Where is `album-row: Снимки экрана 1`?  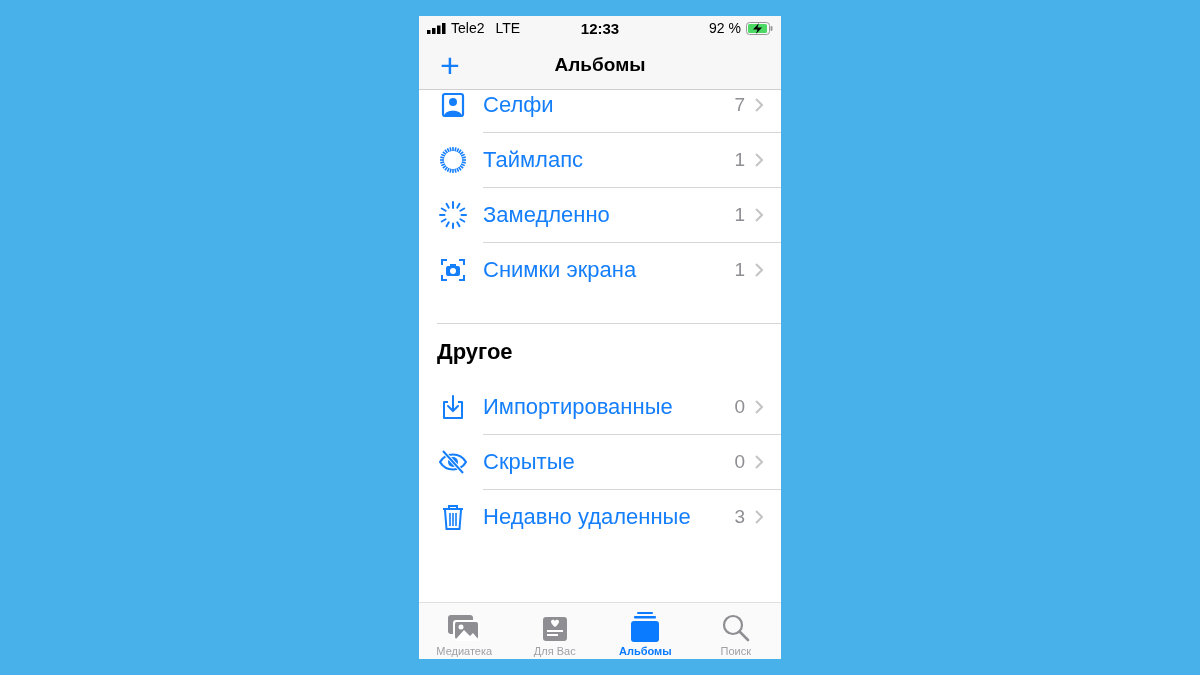 album-row: Снимки экрана 1 is located at coordinates (600, 269).